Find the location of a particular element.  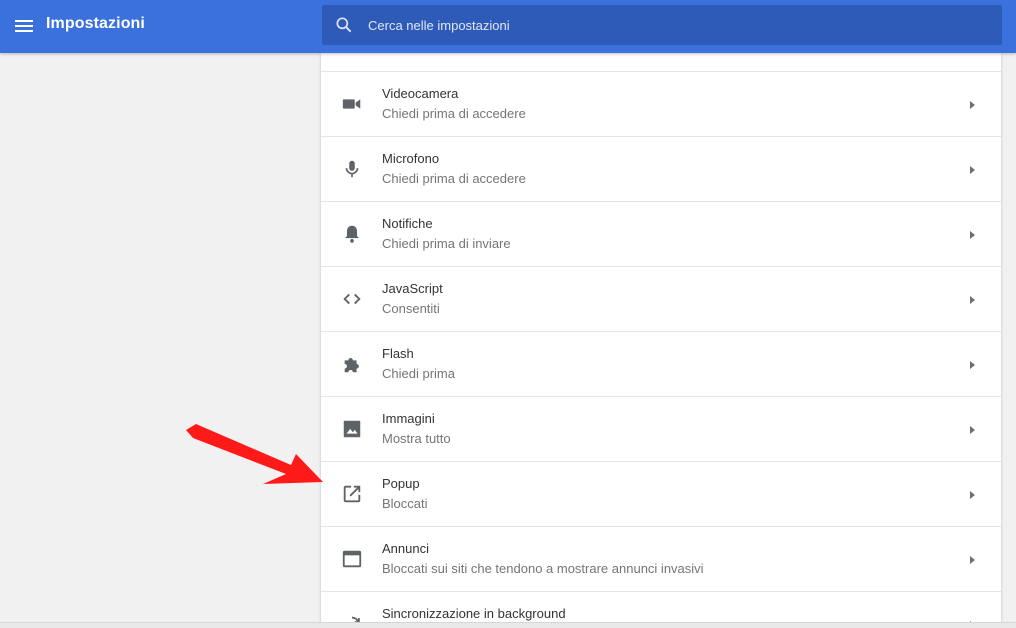

annotation-arrow-icon is located at coordinates (255, 455).